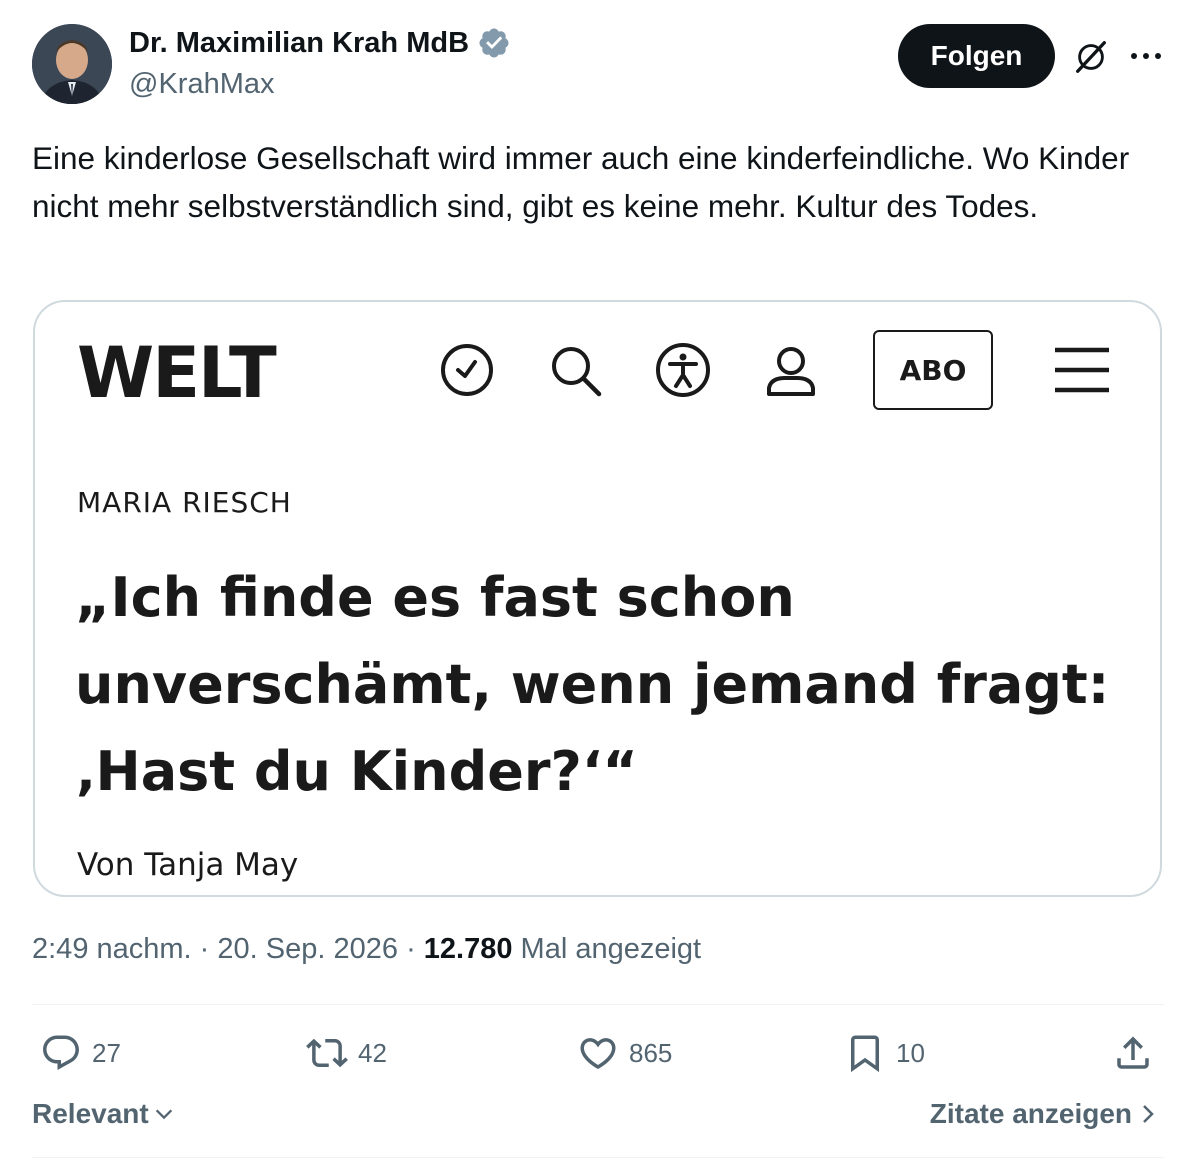  I want to click on hamburger-menu-icon, so click(1082, 370).